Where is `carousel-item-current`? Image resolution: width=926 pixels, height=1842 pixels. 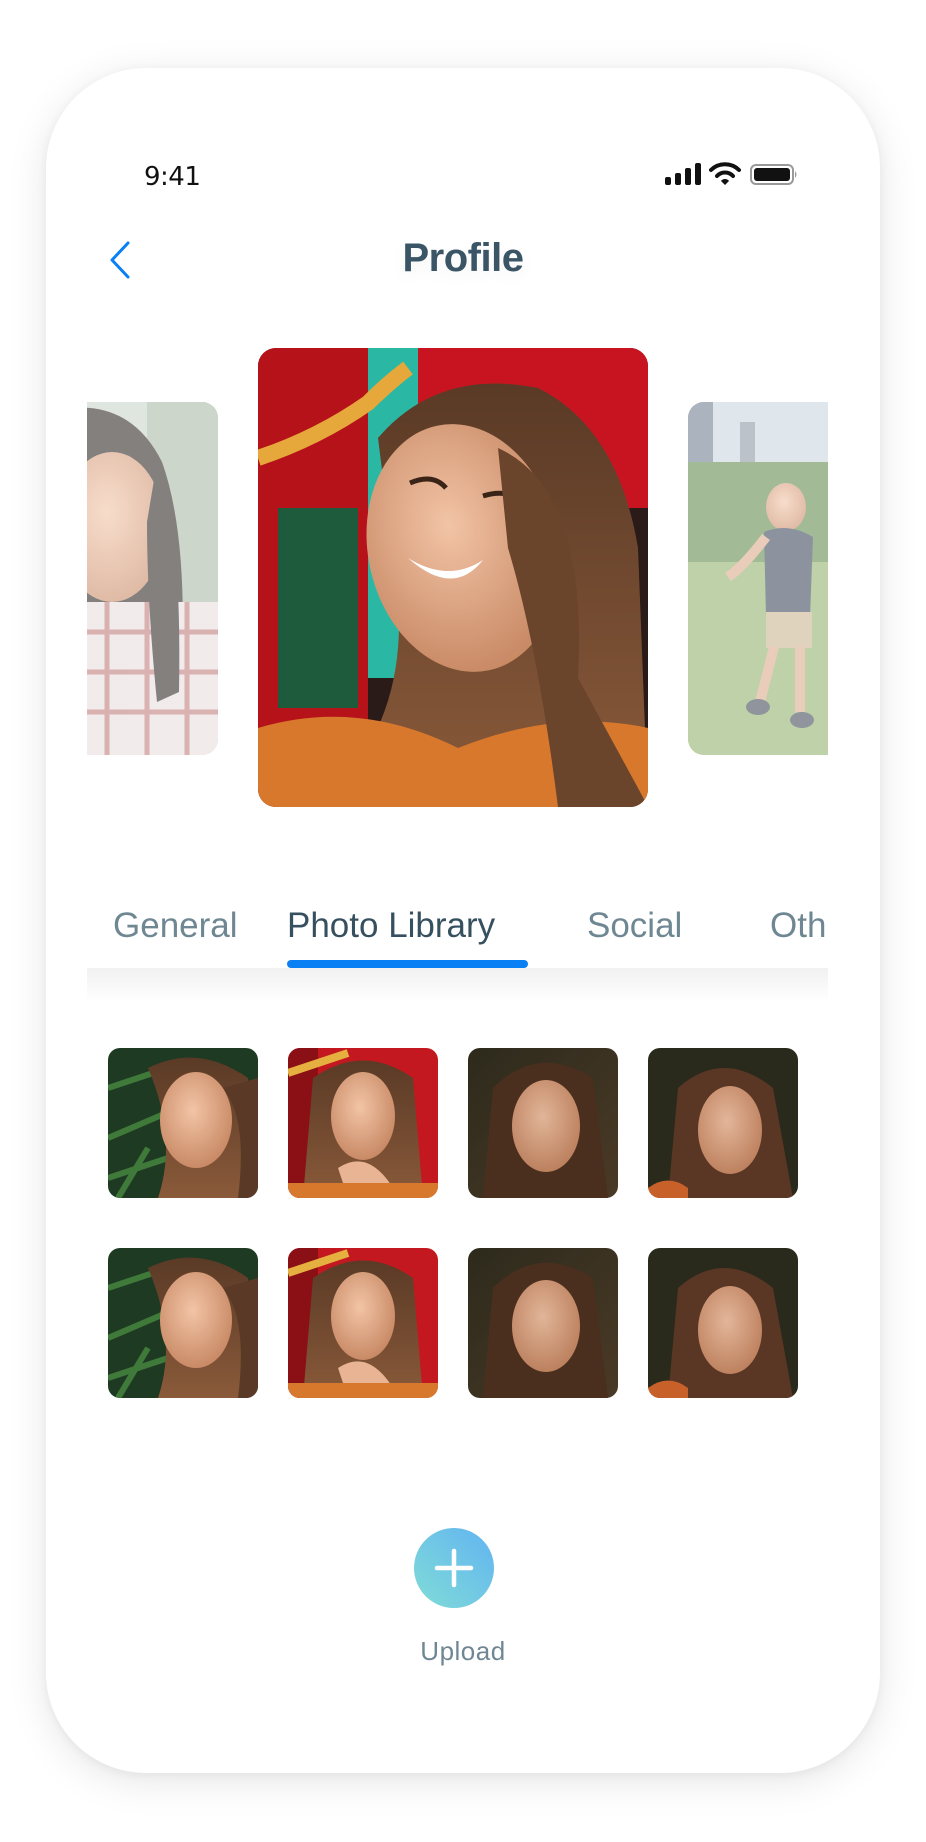
carousel-item-current is located at coordinates (453, 577).